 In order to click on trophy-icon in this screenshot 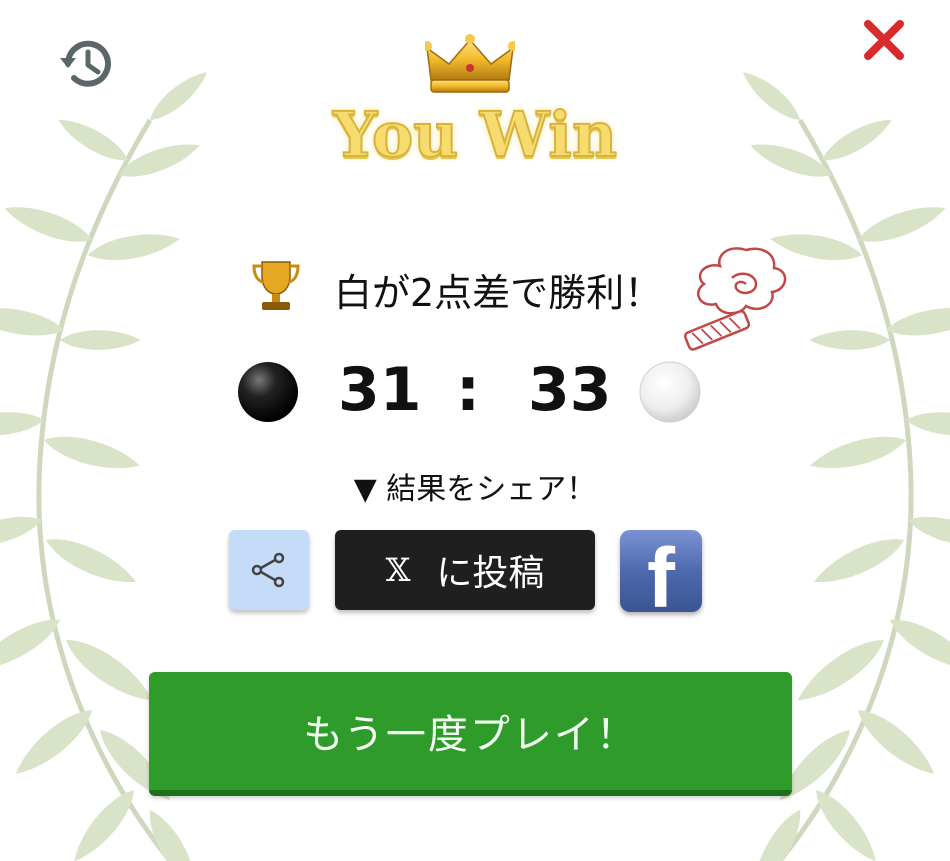, I will do `click(276, 285)`.